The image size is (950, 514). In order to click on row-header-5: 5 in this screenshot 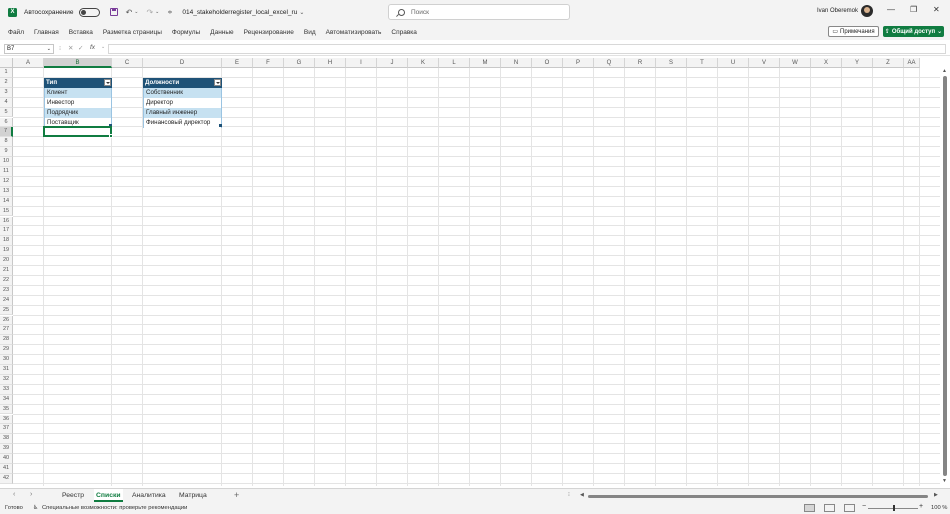, I will do `click(6, 112)`.